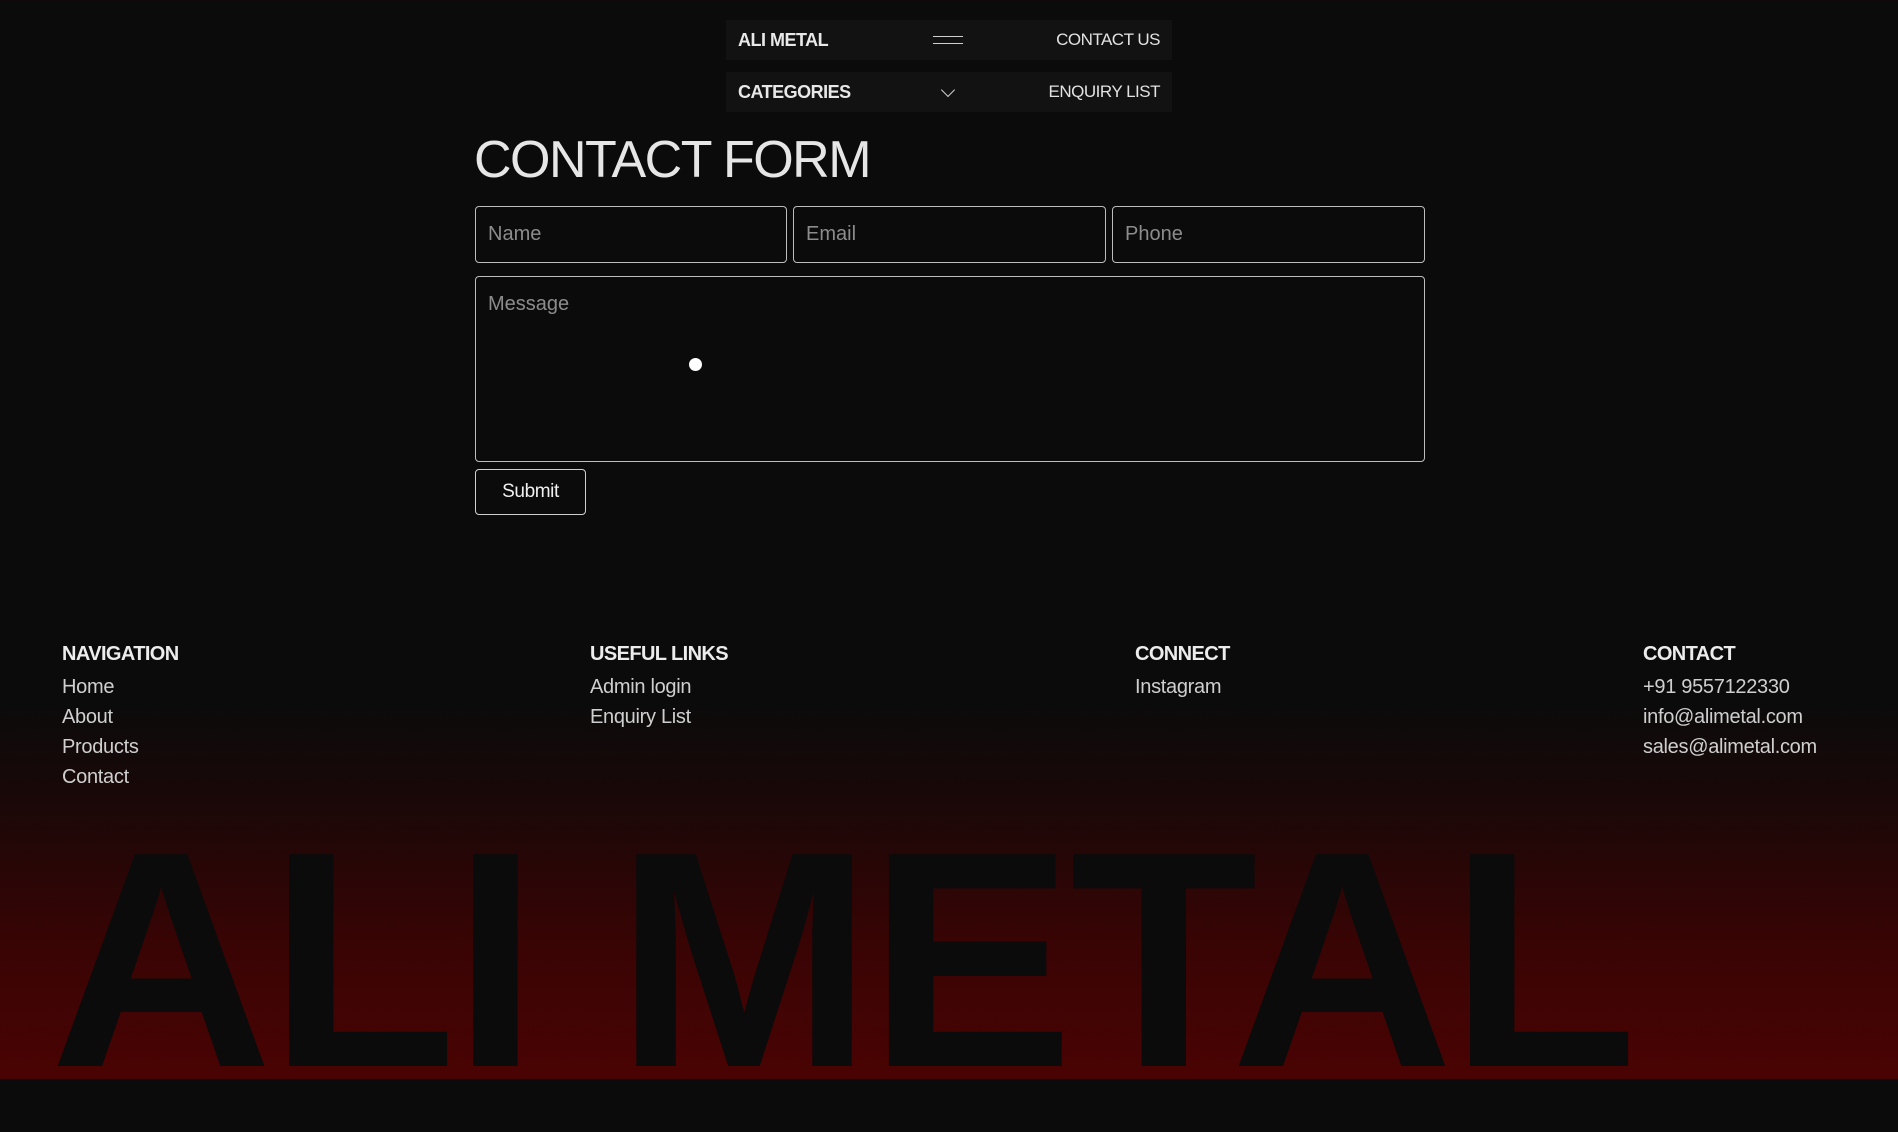  I want to click on footer-contact-phone: +91 9557122330, so click(1730, 687).